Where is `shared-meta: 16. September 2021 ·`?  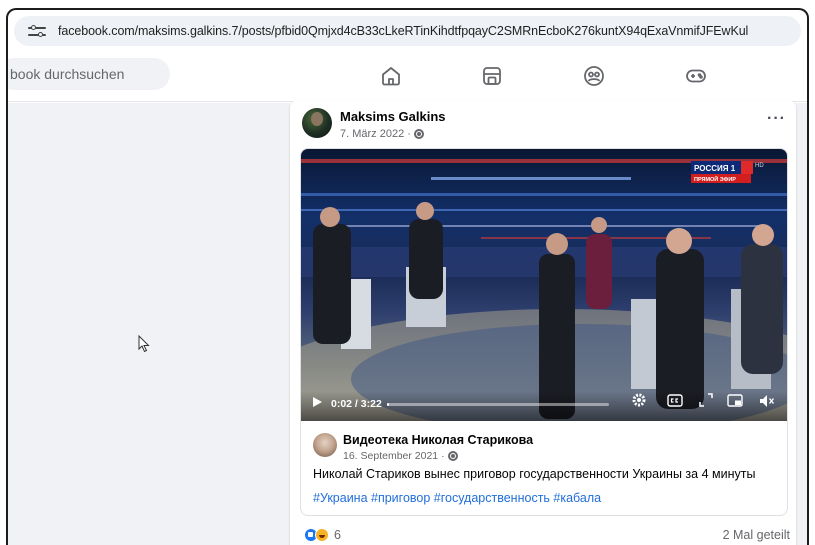
shared-meta: 16. September 2021 · is located at coordinates (400, 456).